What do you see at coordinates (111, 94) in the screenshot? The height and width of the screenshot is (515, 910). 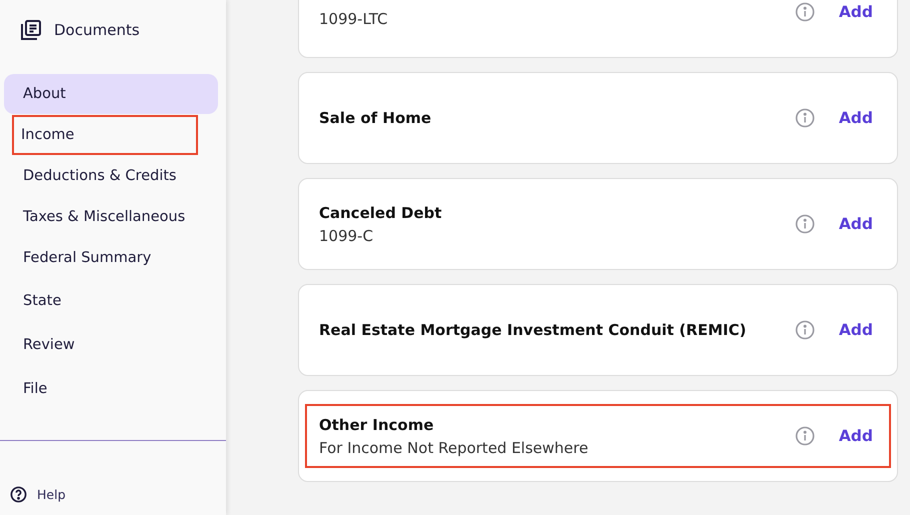 I see `nav-item: About` at bounding box center [111, 94].